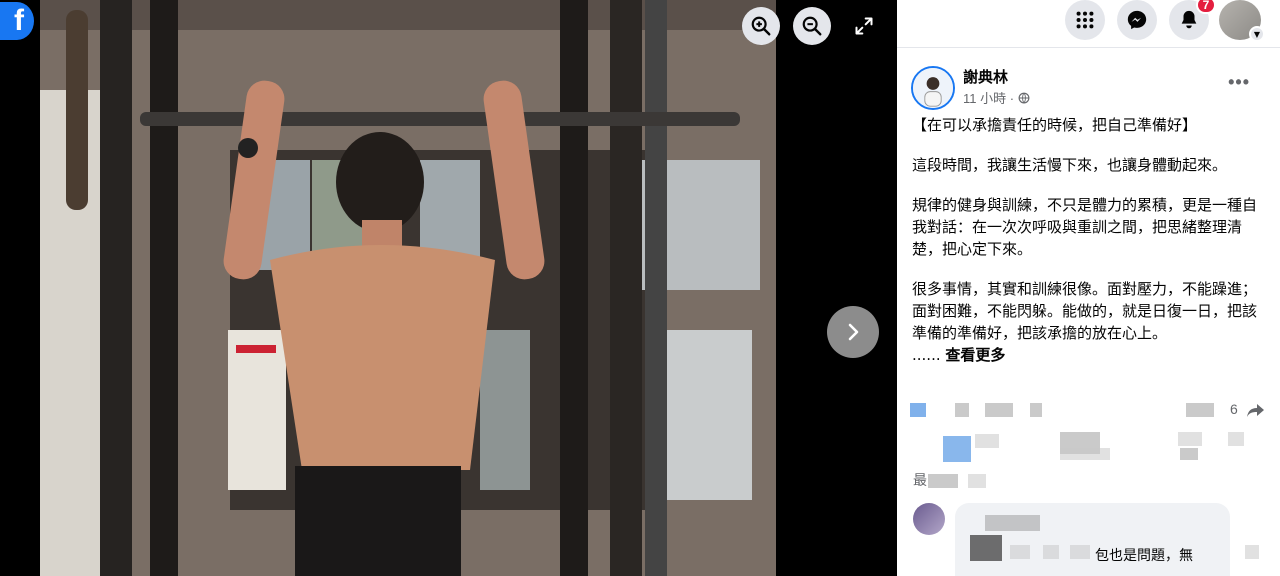 This screenshot has height=576, width=1280. Describe the element at coordinates (929, 519) in the screenshot. I see `commenter-avatar` at that location.